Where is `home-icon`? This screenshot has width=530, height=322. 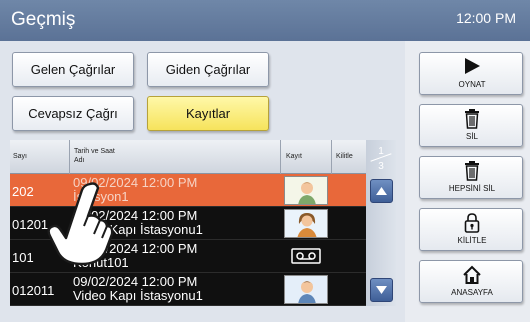 home-icon is located at coordinates (472, 275).